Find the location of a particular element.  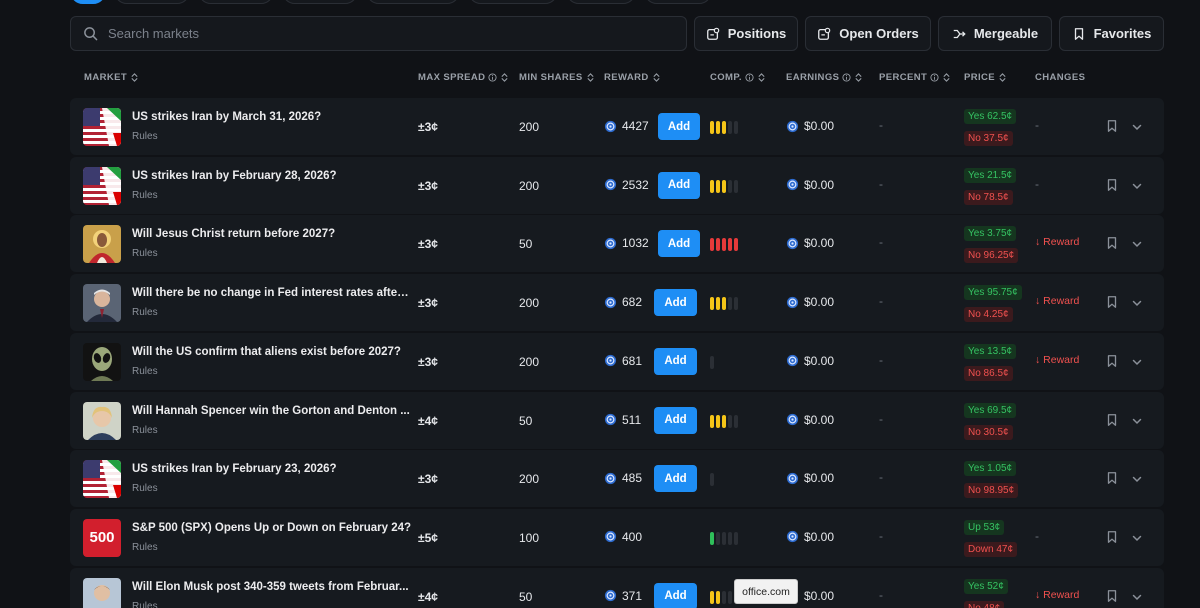

col-min-shares: MIN SHARES is located at coordinates (557, 77).